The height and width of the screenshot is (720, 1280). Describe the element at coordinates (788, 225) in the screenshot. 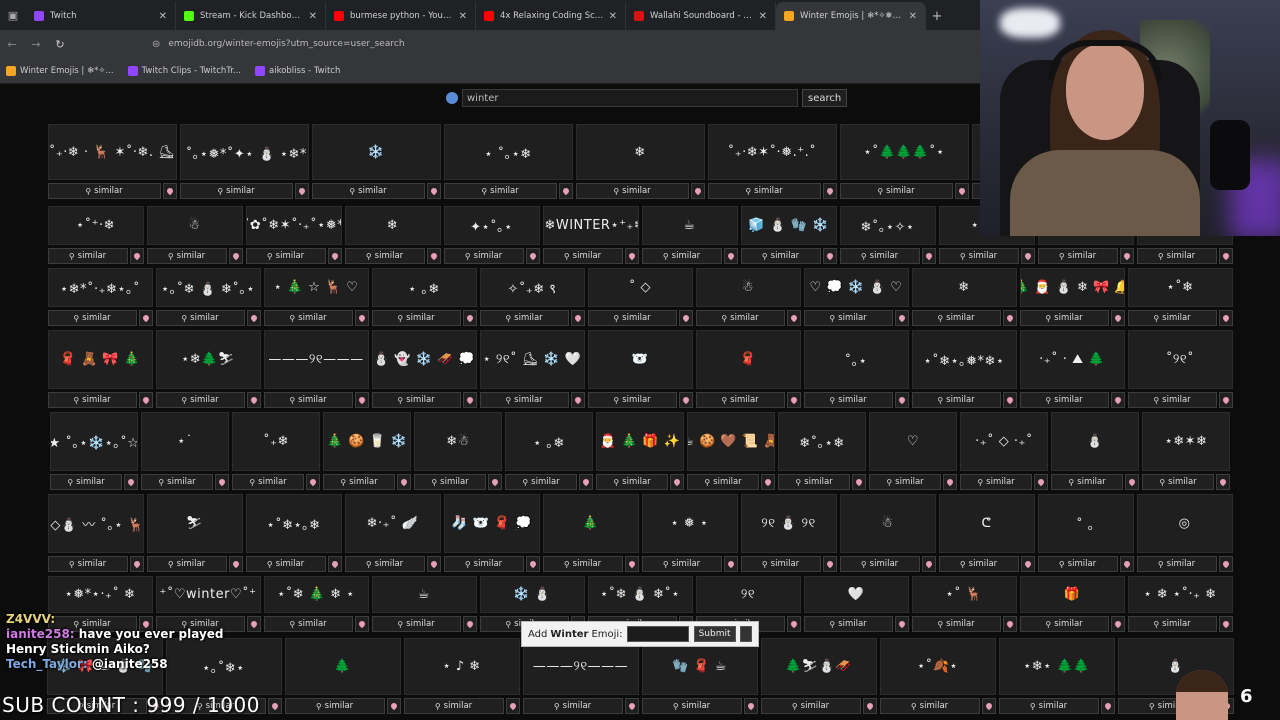

I see `emoji-copy-box: 🧊 ⛄ 🧤 ❄️` at that location.